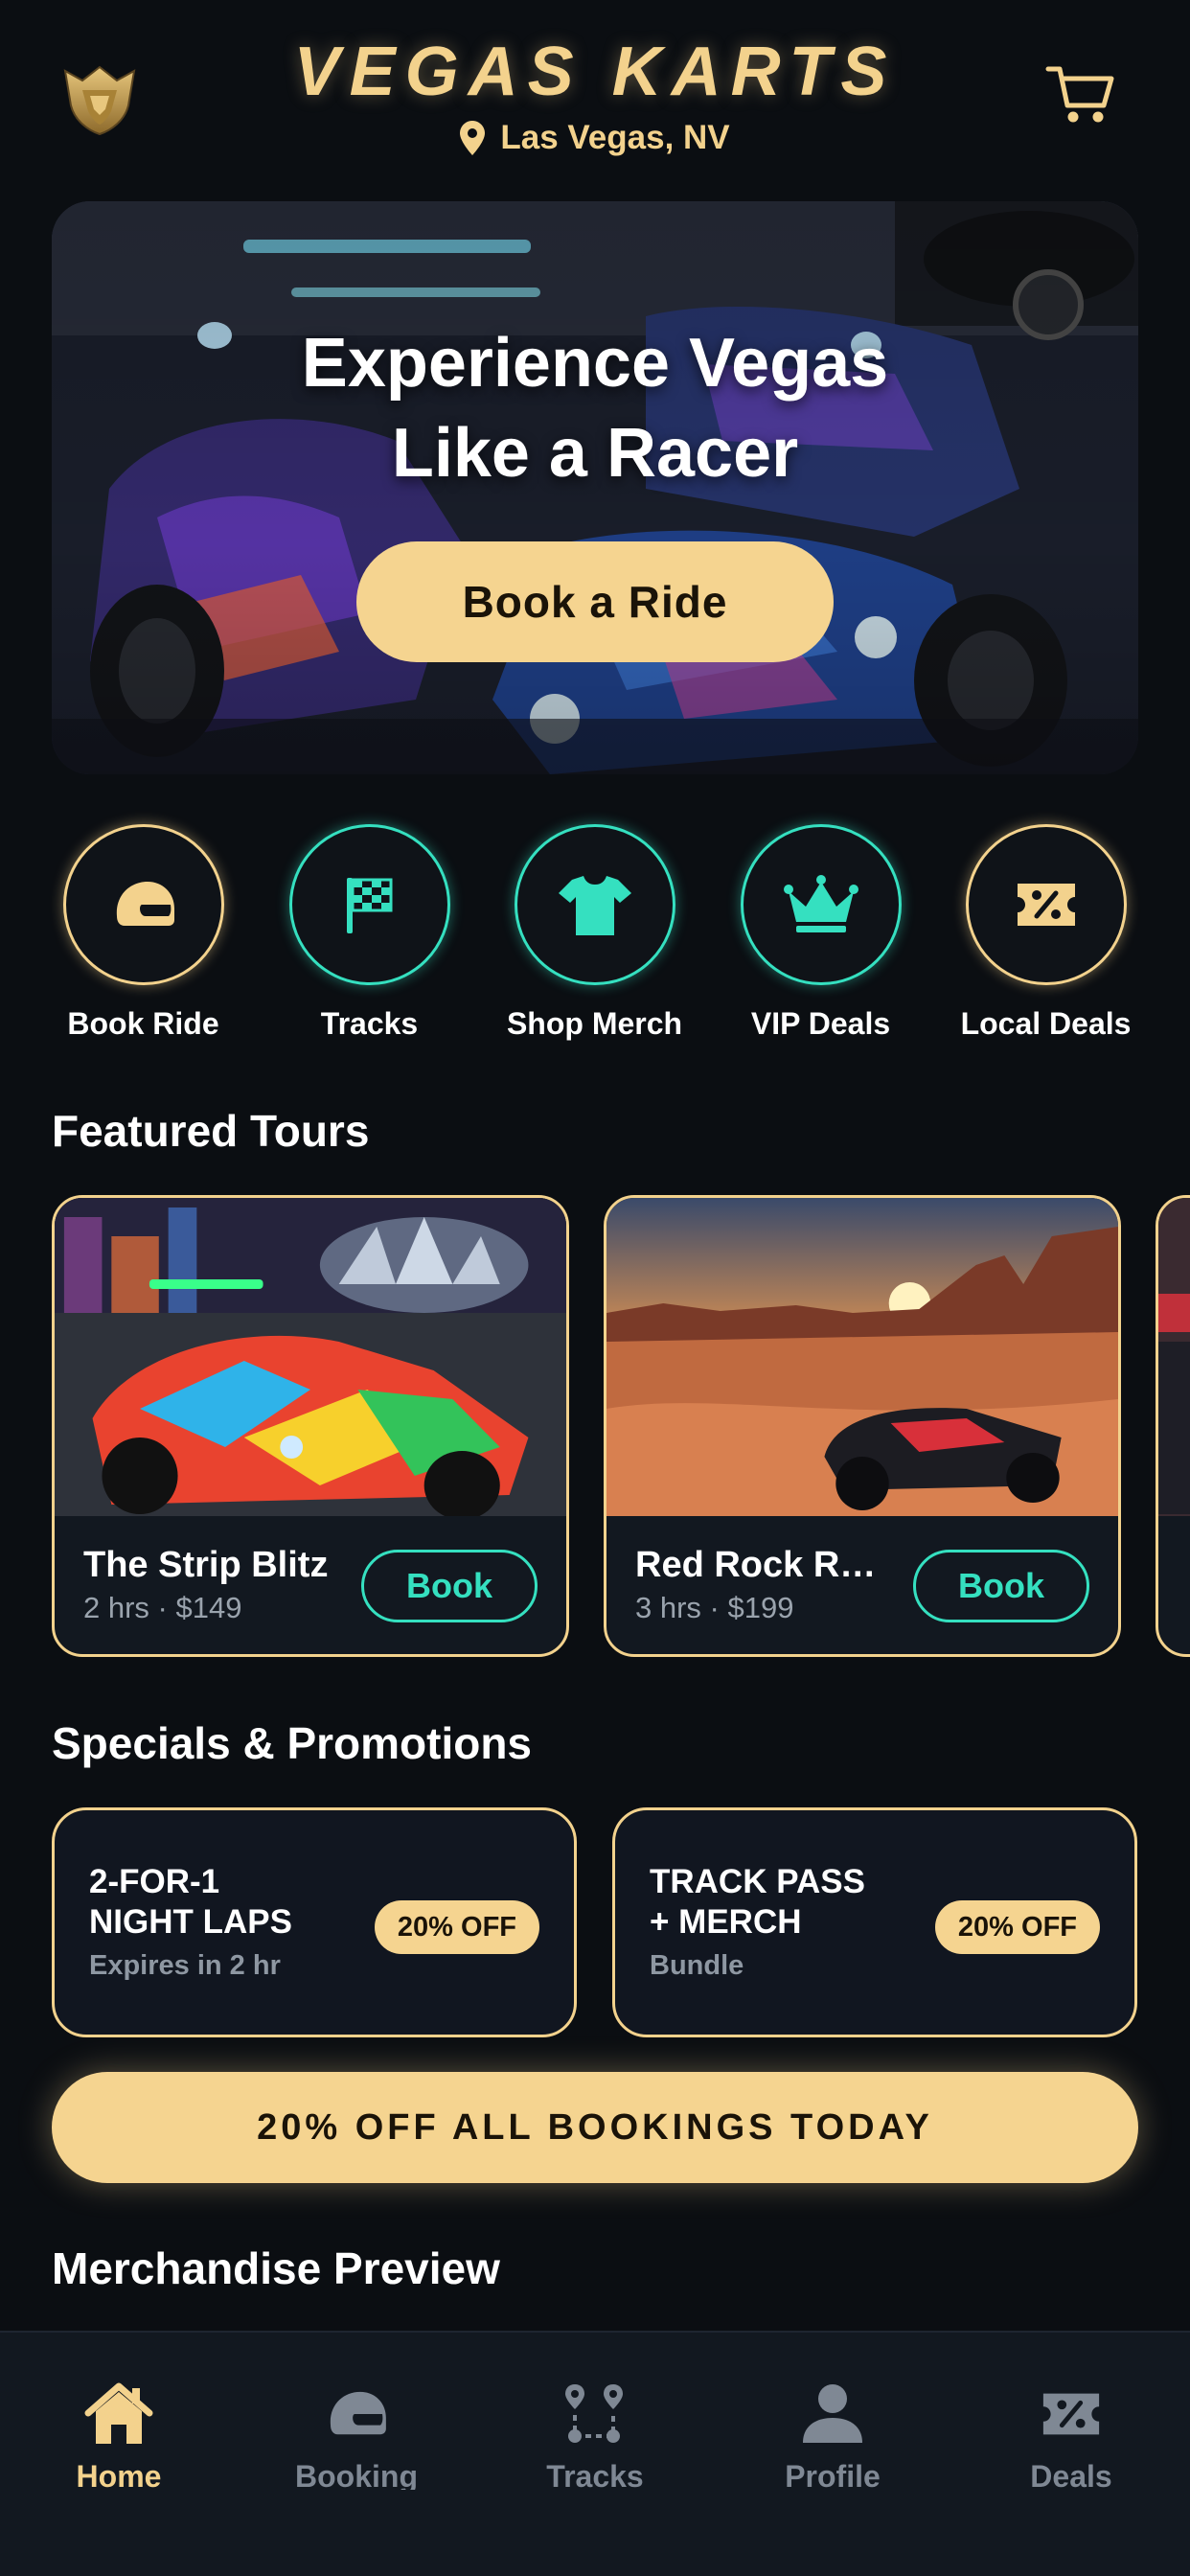 This screenshot has width=1190, height=2576. What do you see at coordinates (595, 2127) in the screenshot?
I see `discount-banner-button: 20% OFF ALL BOOKINGS TODAY` at bounding box center [595, 2127].